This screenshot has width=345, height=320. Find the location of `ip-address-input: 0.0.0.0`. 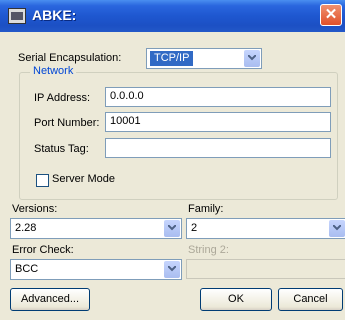

ip-address-input: 0.0.0.0 is located at coordinates (218, 97).